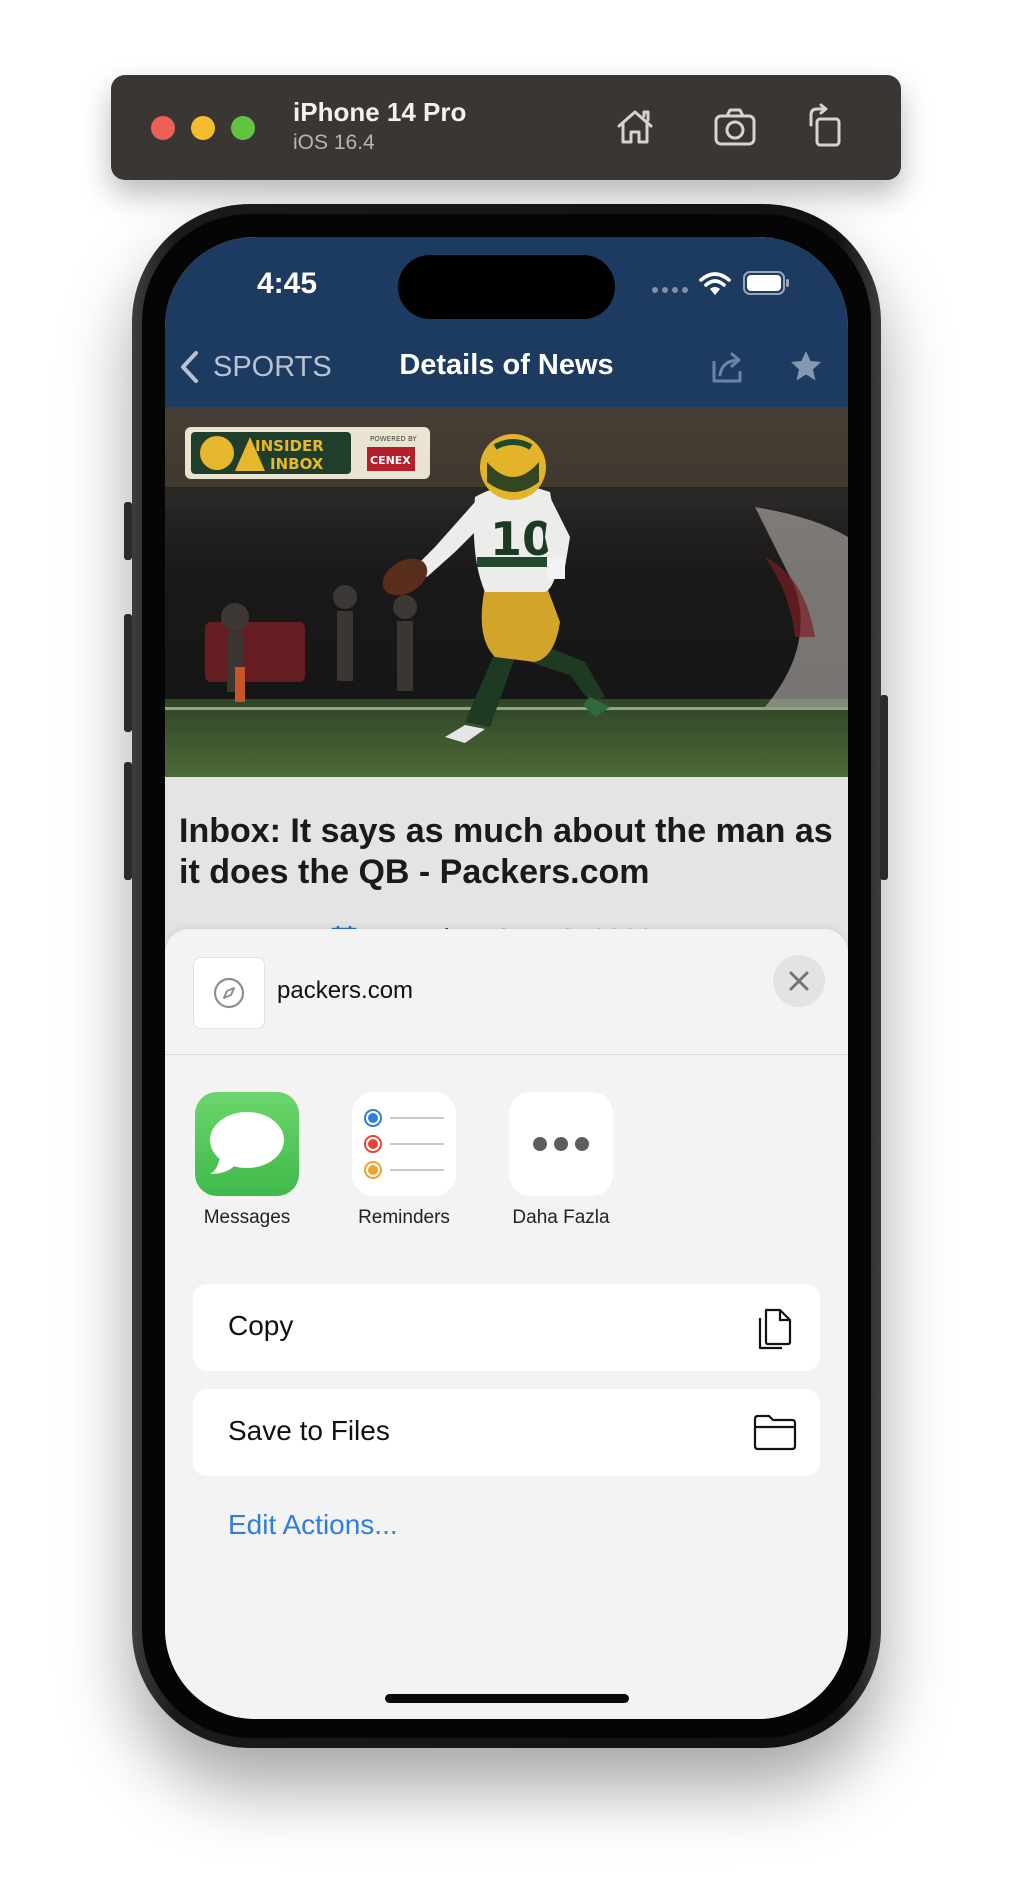 The height and width of the screenshot is (1902, 1012). I want to click on back-button: SPORTS, so click(255, 367).